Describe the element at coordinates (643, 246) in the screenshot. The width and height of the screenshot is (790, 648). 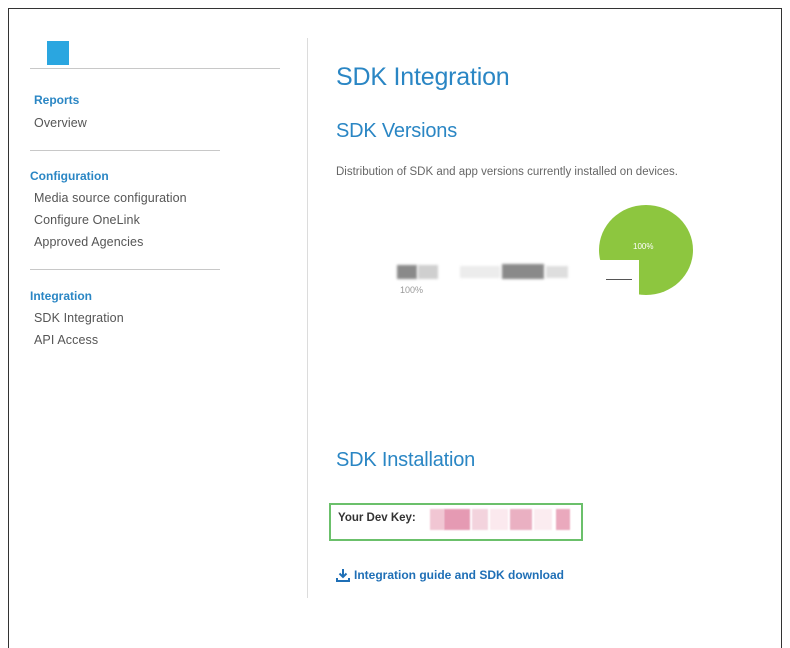
I see `pie-percent-label: 100%` at that location.